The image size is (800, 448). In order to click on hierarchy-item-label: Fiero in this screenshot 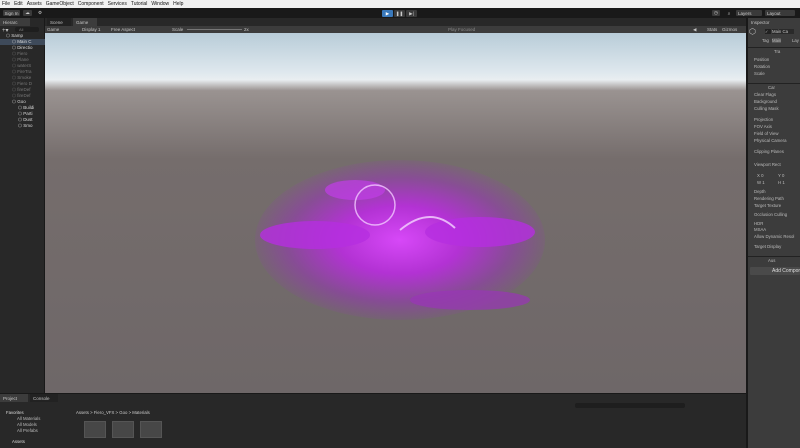, I will do `click(22, 53)`.